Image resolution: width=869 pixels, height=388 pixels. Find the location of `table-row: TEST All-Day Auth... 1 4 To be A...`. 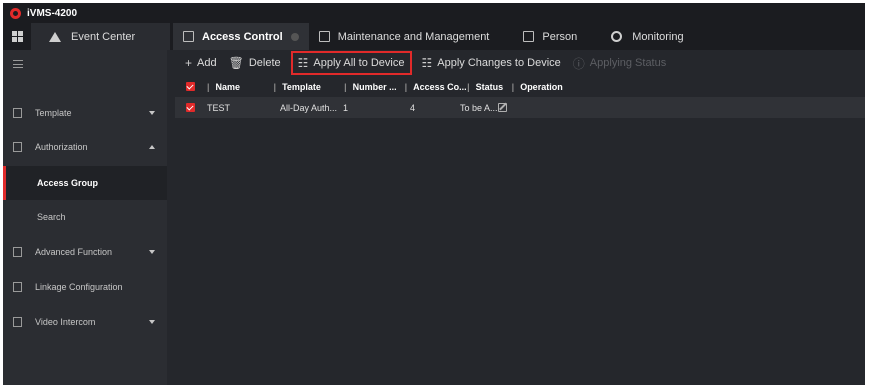

table-row: TEST All-Day Auth... 1 4 To be A... is located at coordinates (520, 107).